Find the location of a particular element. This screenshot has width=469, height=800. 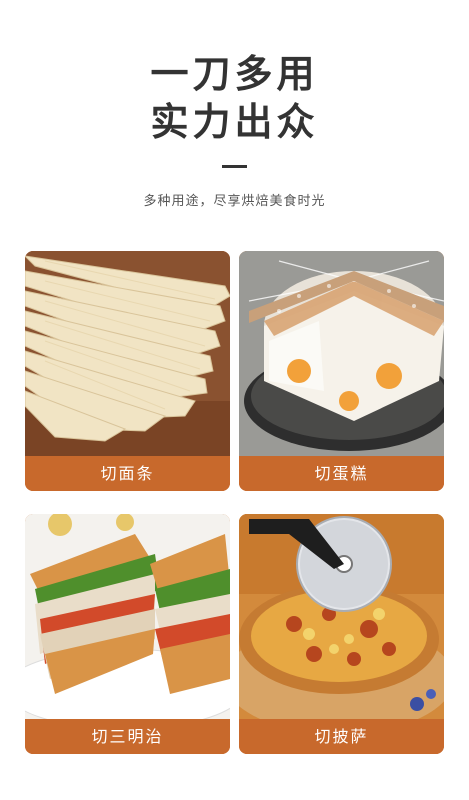

card-pizza-label: 切披萨 is located at coordinates (341, 736).